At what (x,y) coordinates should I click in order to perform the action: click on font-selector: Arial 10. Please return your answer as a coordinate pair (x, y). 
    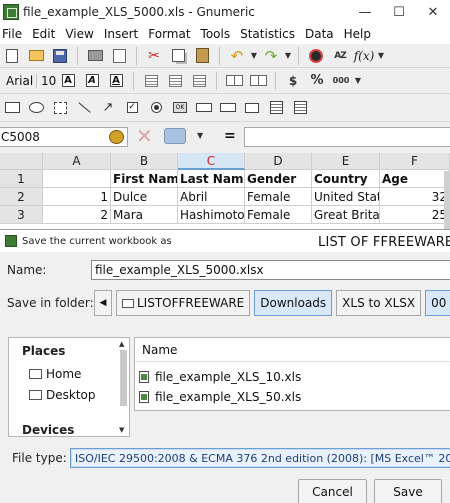
    Looking at the image, I should click on (29, 81).